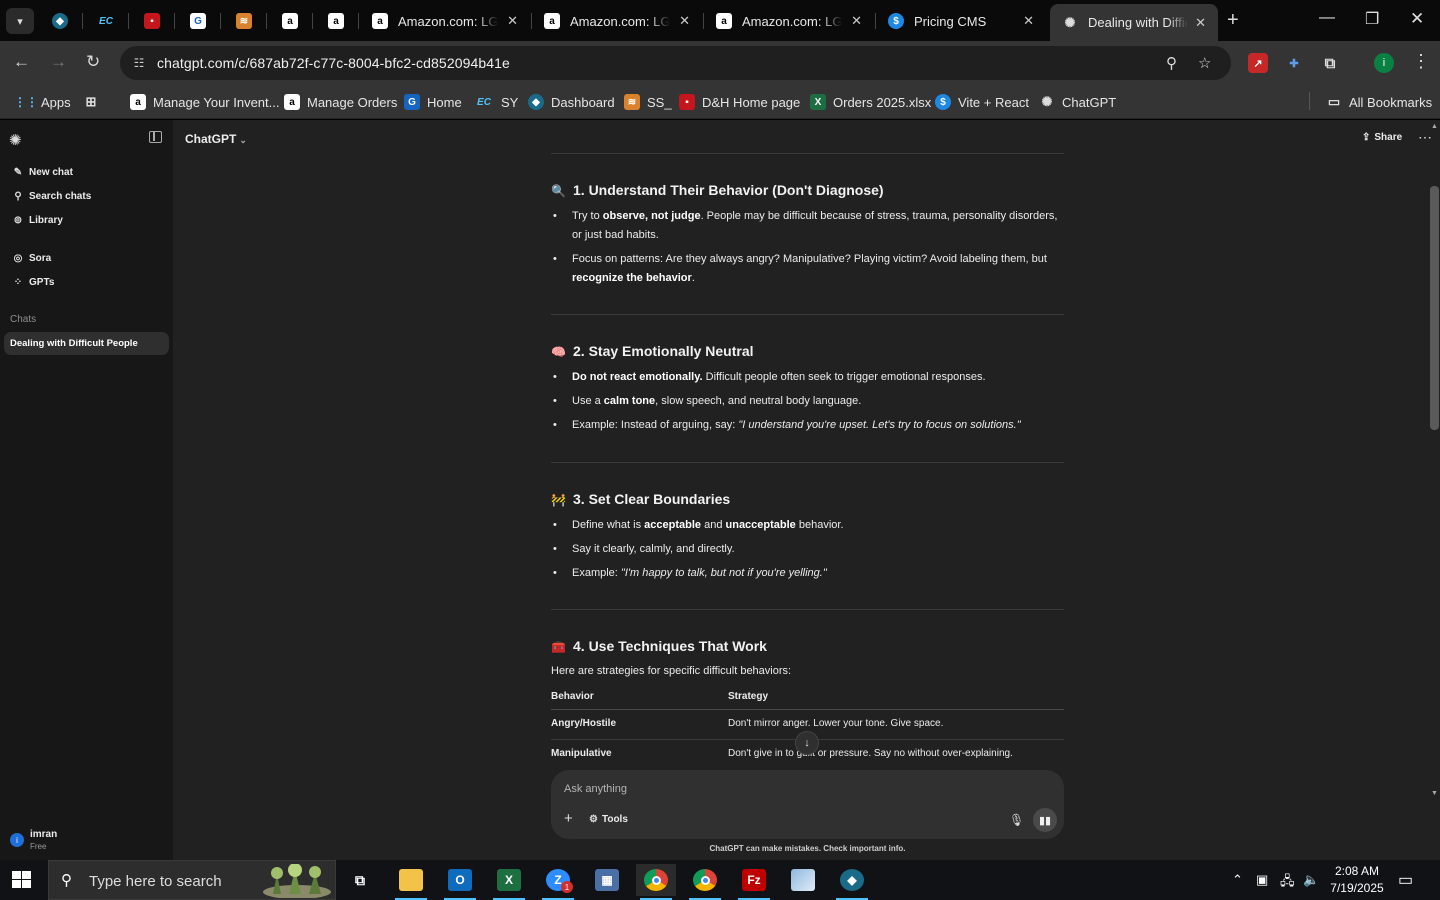 The width and height of the screenshot is (1440, 900). Describe the element at coordinates (1204, 63) in the screenshot. I see `bookmark-star-icon: ☆` at that location.